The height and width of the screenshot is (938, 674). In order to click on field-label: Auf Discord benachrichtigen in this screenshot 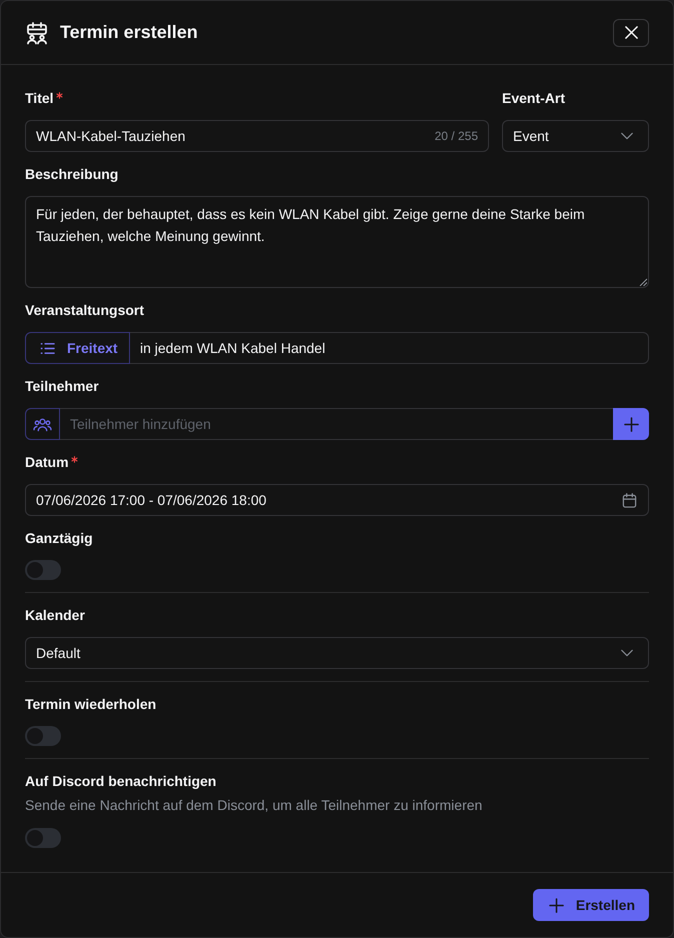, I will do `click(120, 781)`.